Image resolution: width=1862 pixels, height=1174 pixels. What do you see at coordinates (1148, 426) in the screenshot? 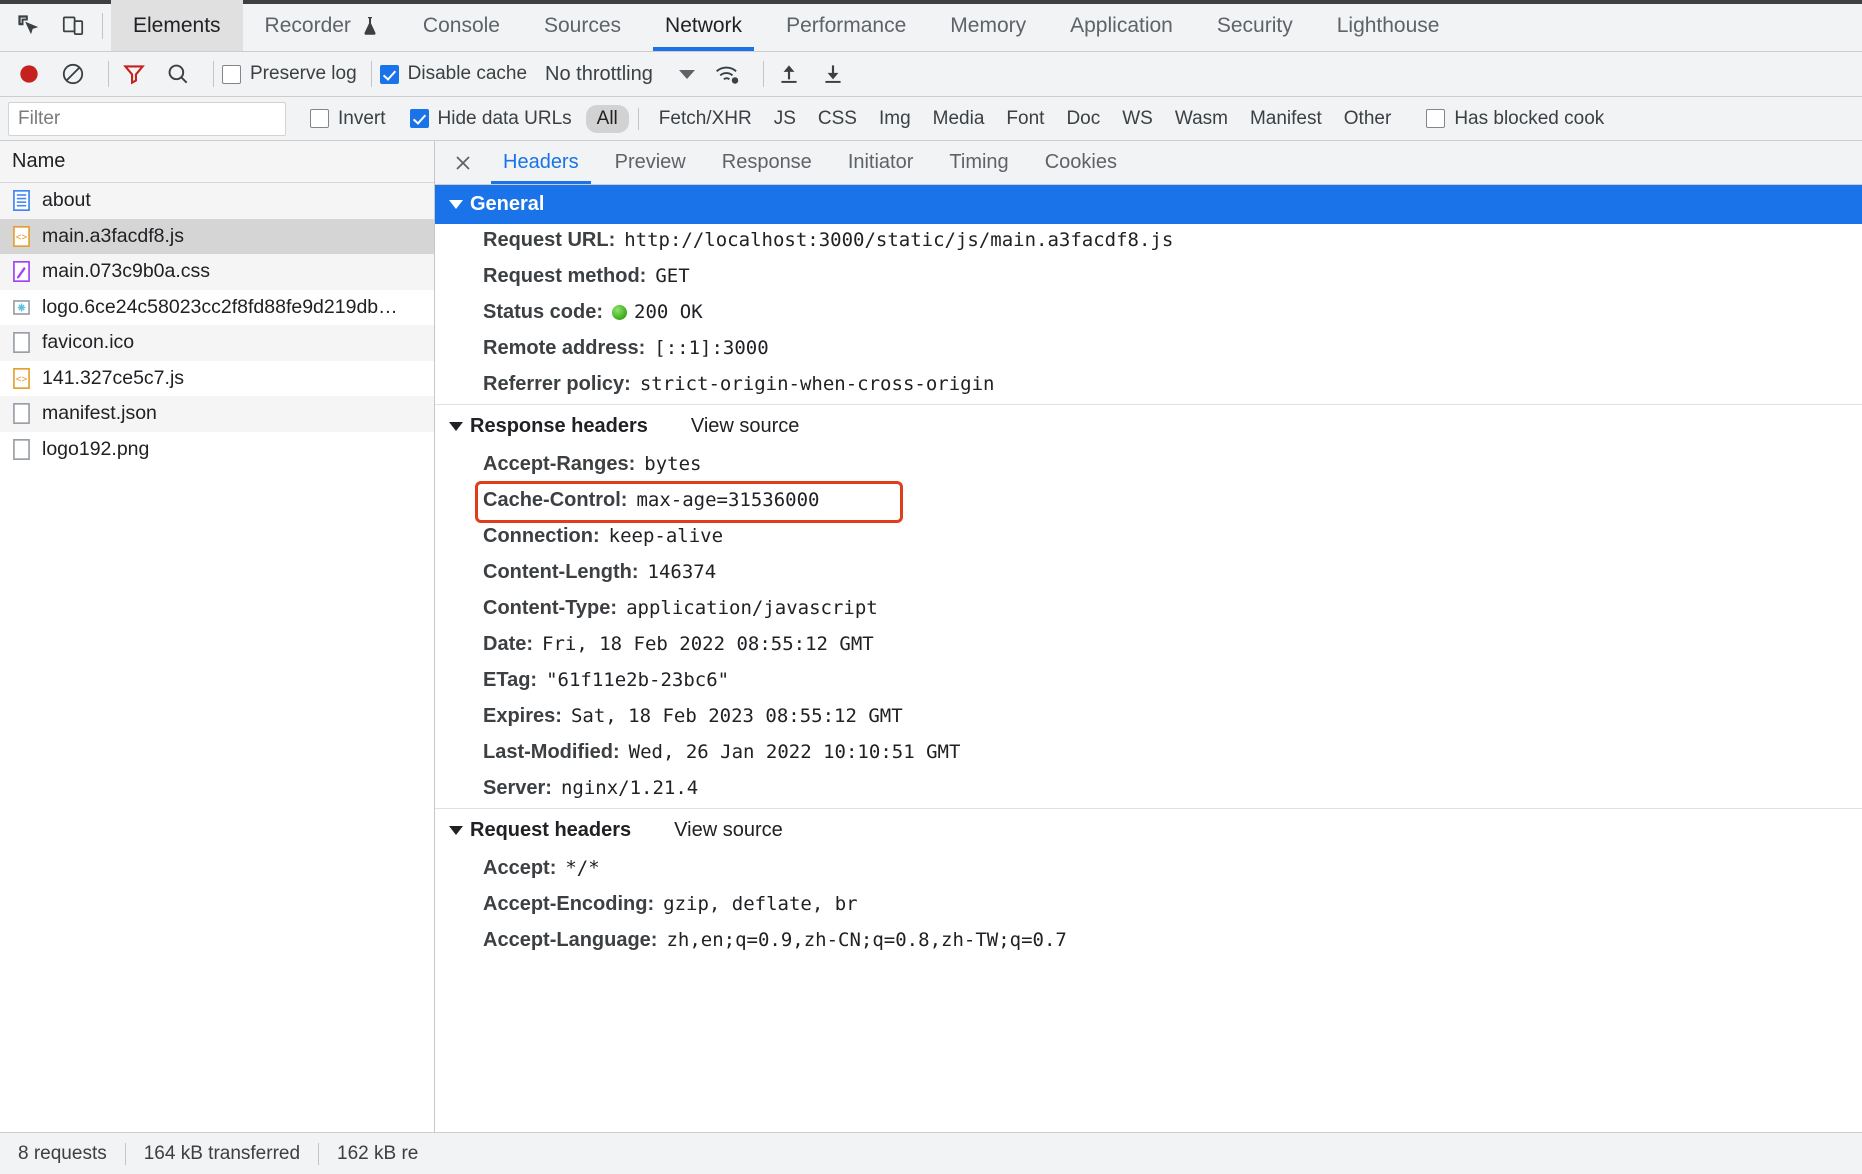
I see `section-response-headers: Response headers View source` at bounding box center [1148, 426].